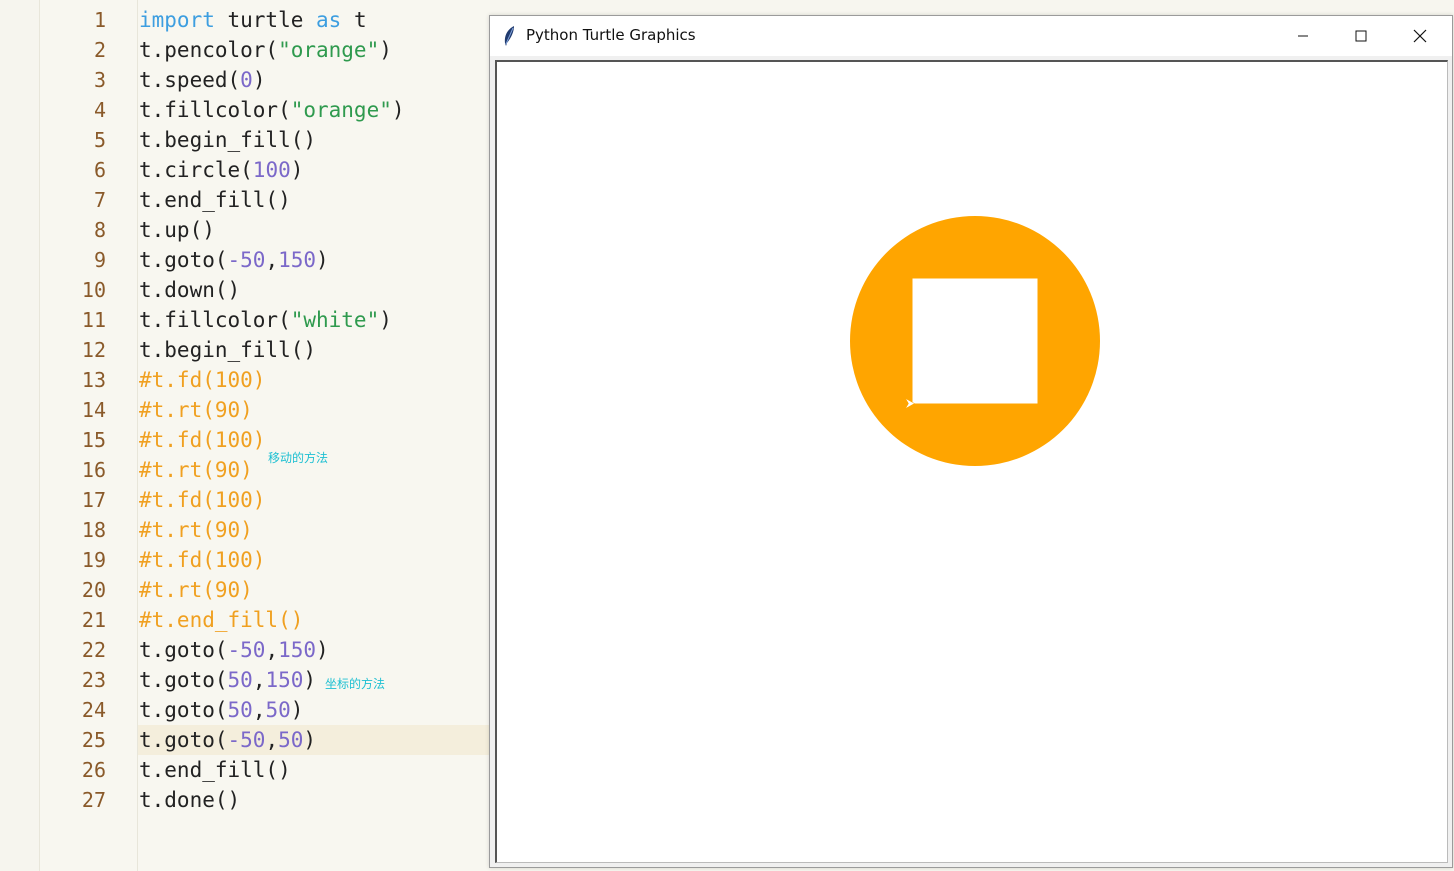 This screenshot has width=1454, height=871. What do you see at coordinates (99, 170) in the screenshot?
I see `line-number: 6` at bounding box center [99, 170].